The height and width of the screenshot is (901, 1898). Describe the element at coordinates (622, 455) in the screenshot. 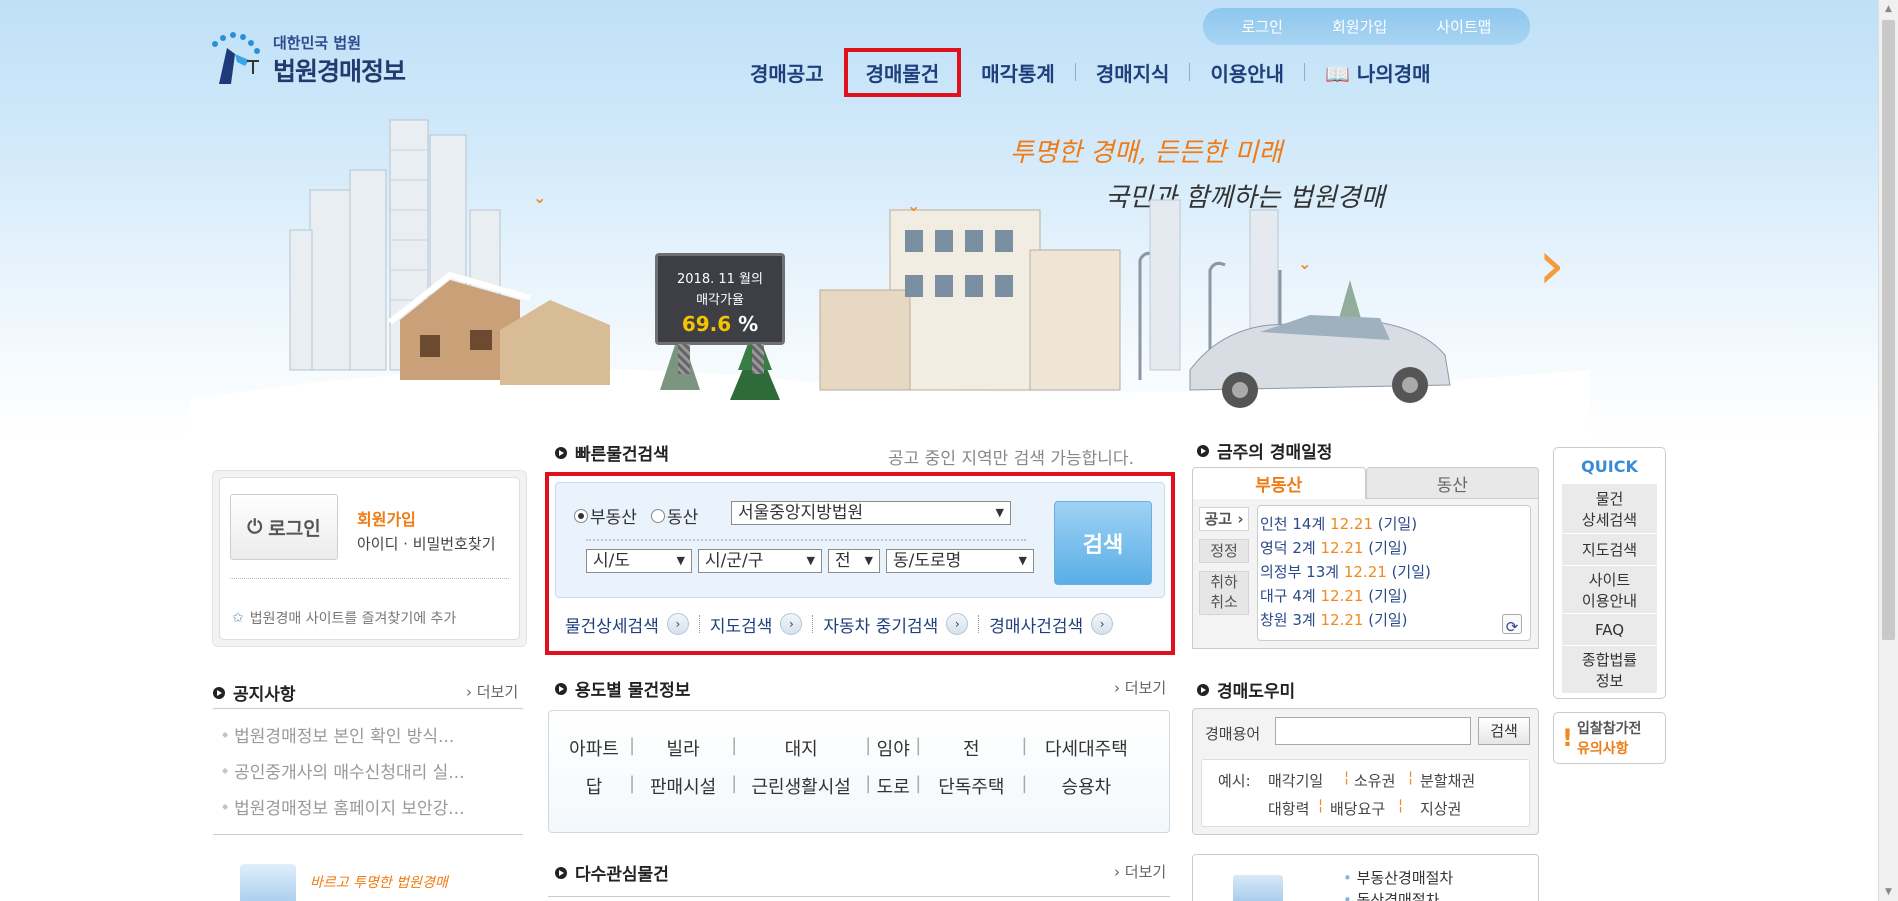

I see `quick-search-title: 빠른물건검색` at that location.